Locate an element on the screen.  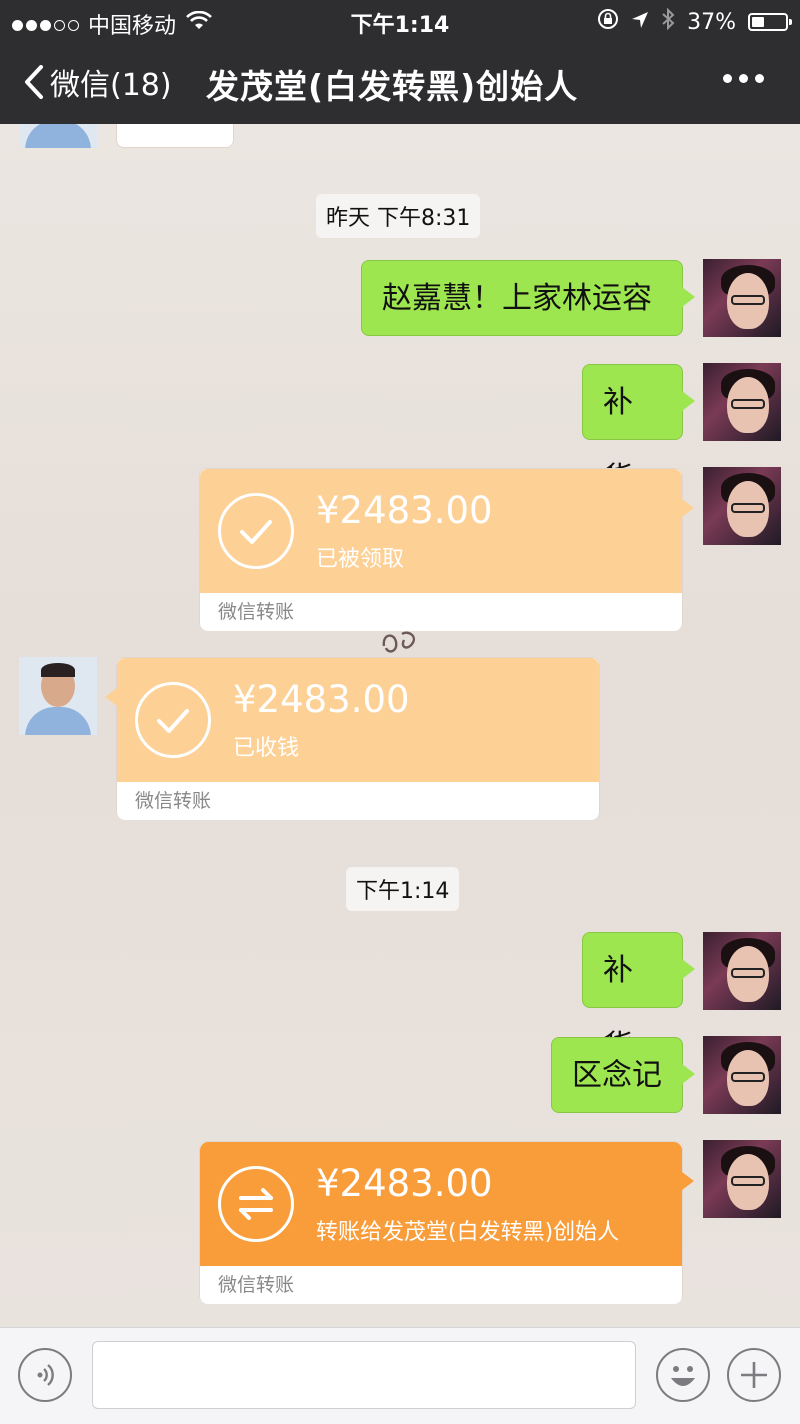
my-text-bubble: 赵嘉慧！上家林运容 is located at coordinates (528, 298).